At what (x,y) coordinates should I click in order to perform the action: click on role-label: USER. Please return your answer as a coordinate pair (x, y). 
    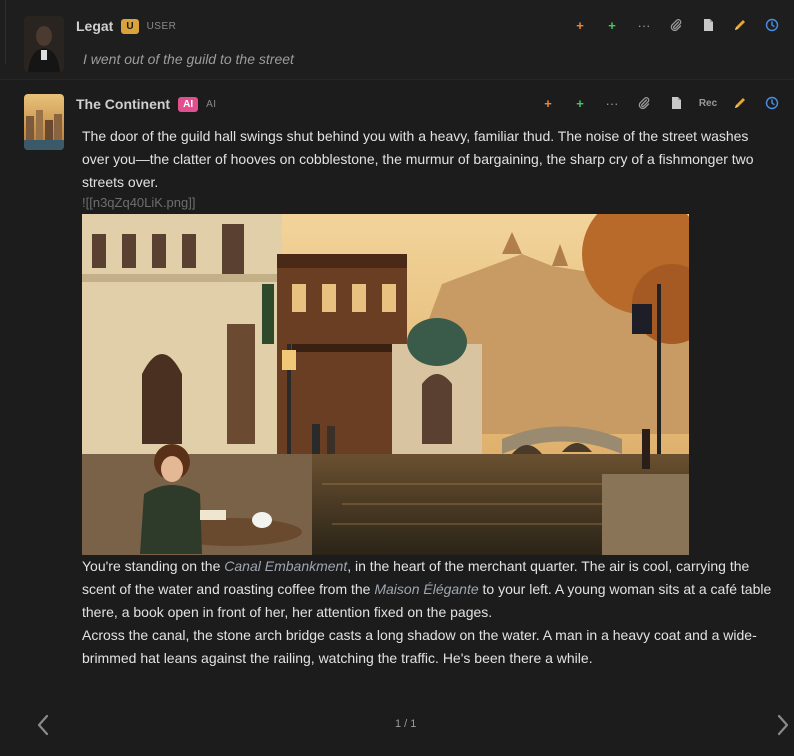
    Looking at the image, I should click on (161, 26).